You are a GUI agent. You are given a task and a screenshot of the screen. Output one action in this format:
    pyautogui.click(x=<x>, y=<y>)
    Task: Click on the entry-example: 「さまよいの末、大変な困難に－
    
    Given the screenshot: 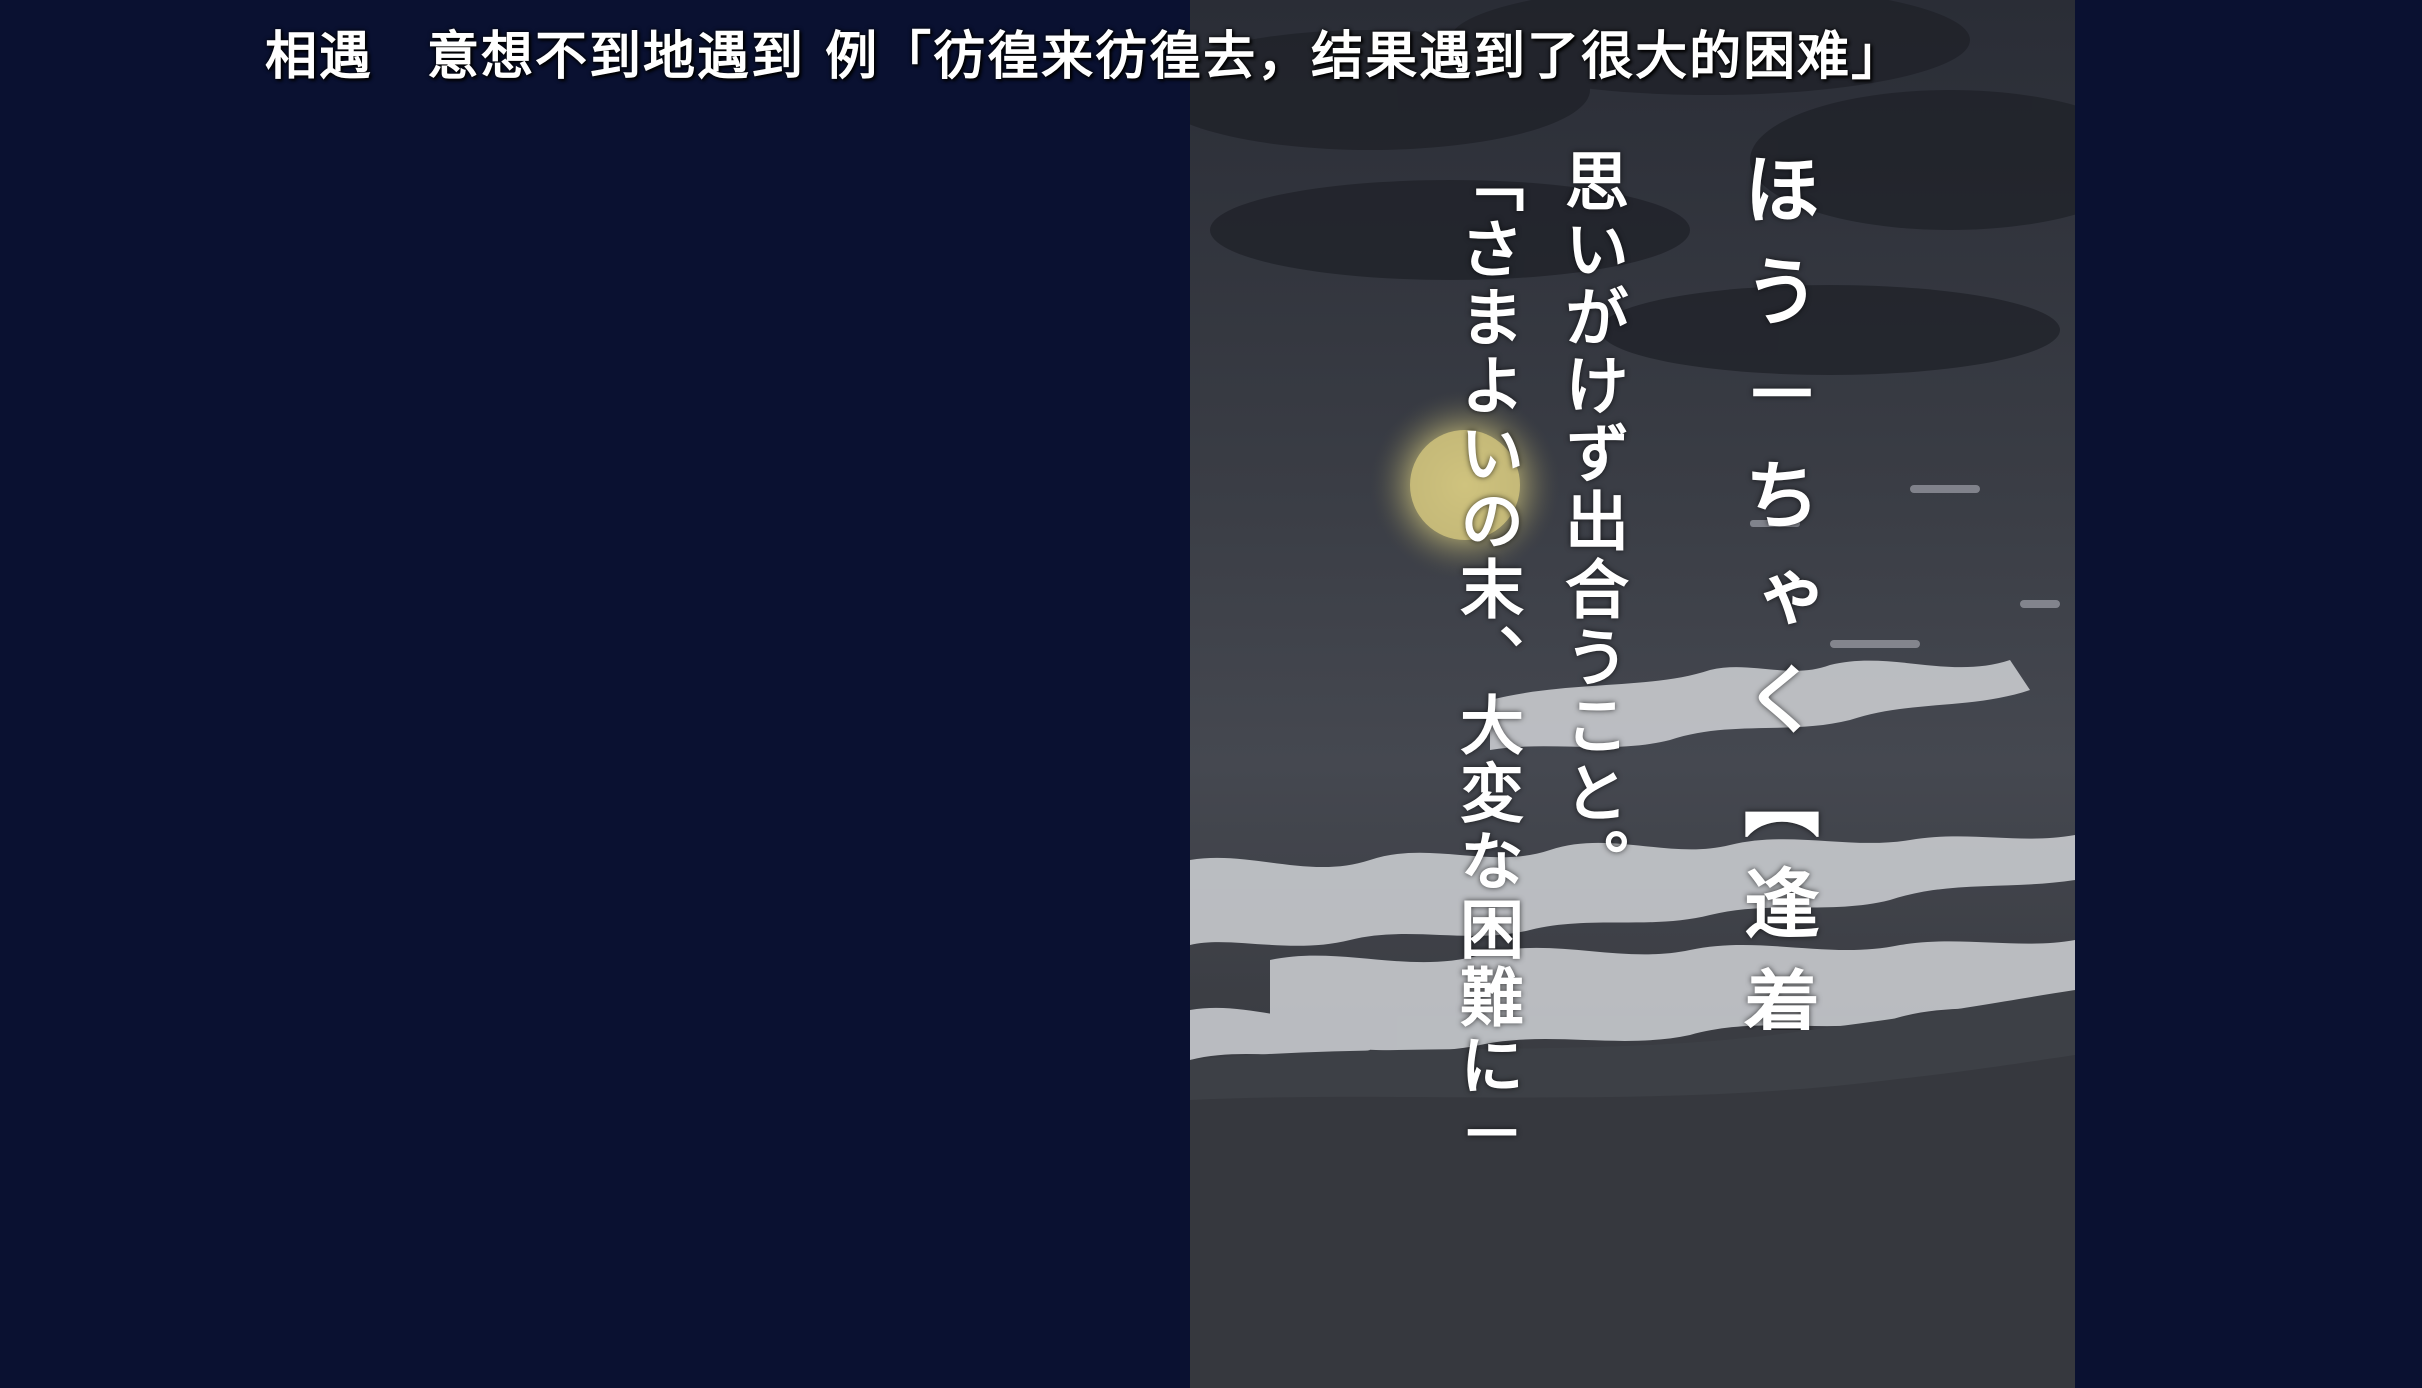 What is the action you would take?
    pyautogui.click(x=1486, y=658)
    